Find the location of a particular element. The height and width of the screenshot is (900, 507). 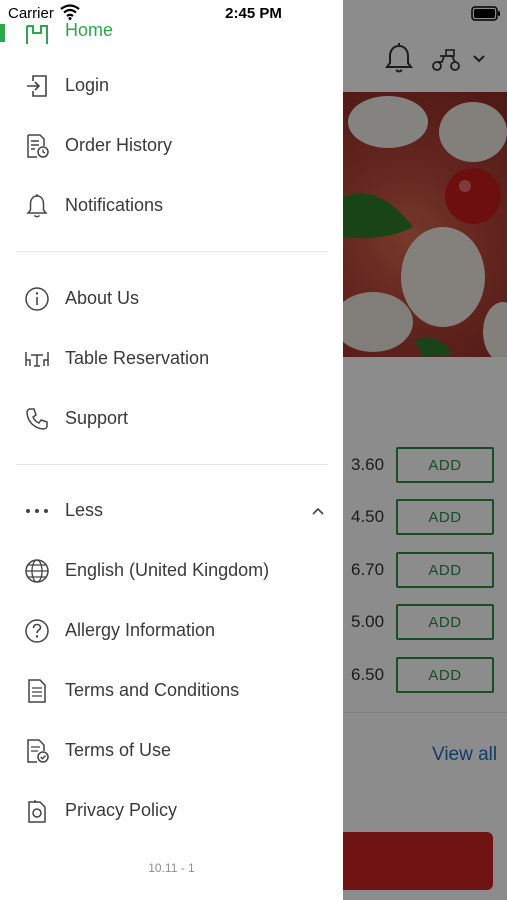

drawer-item-label: Notifications is located at coordinates (114, 205).